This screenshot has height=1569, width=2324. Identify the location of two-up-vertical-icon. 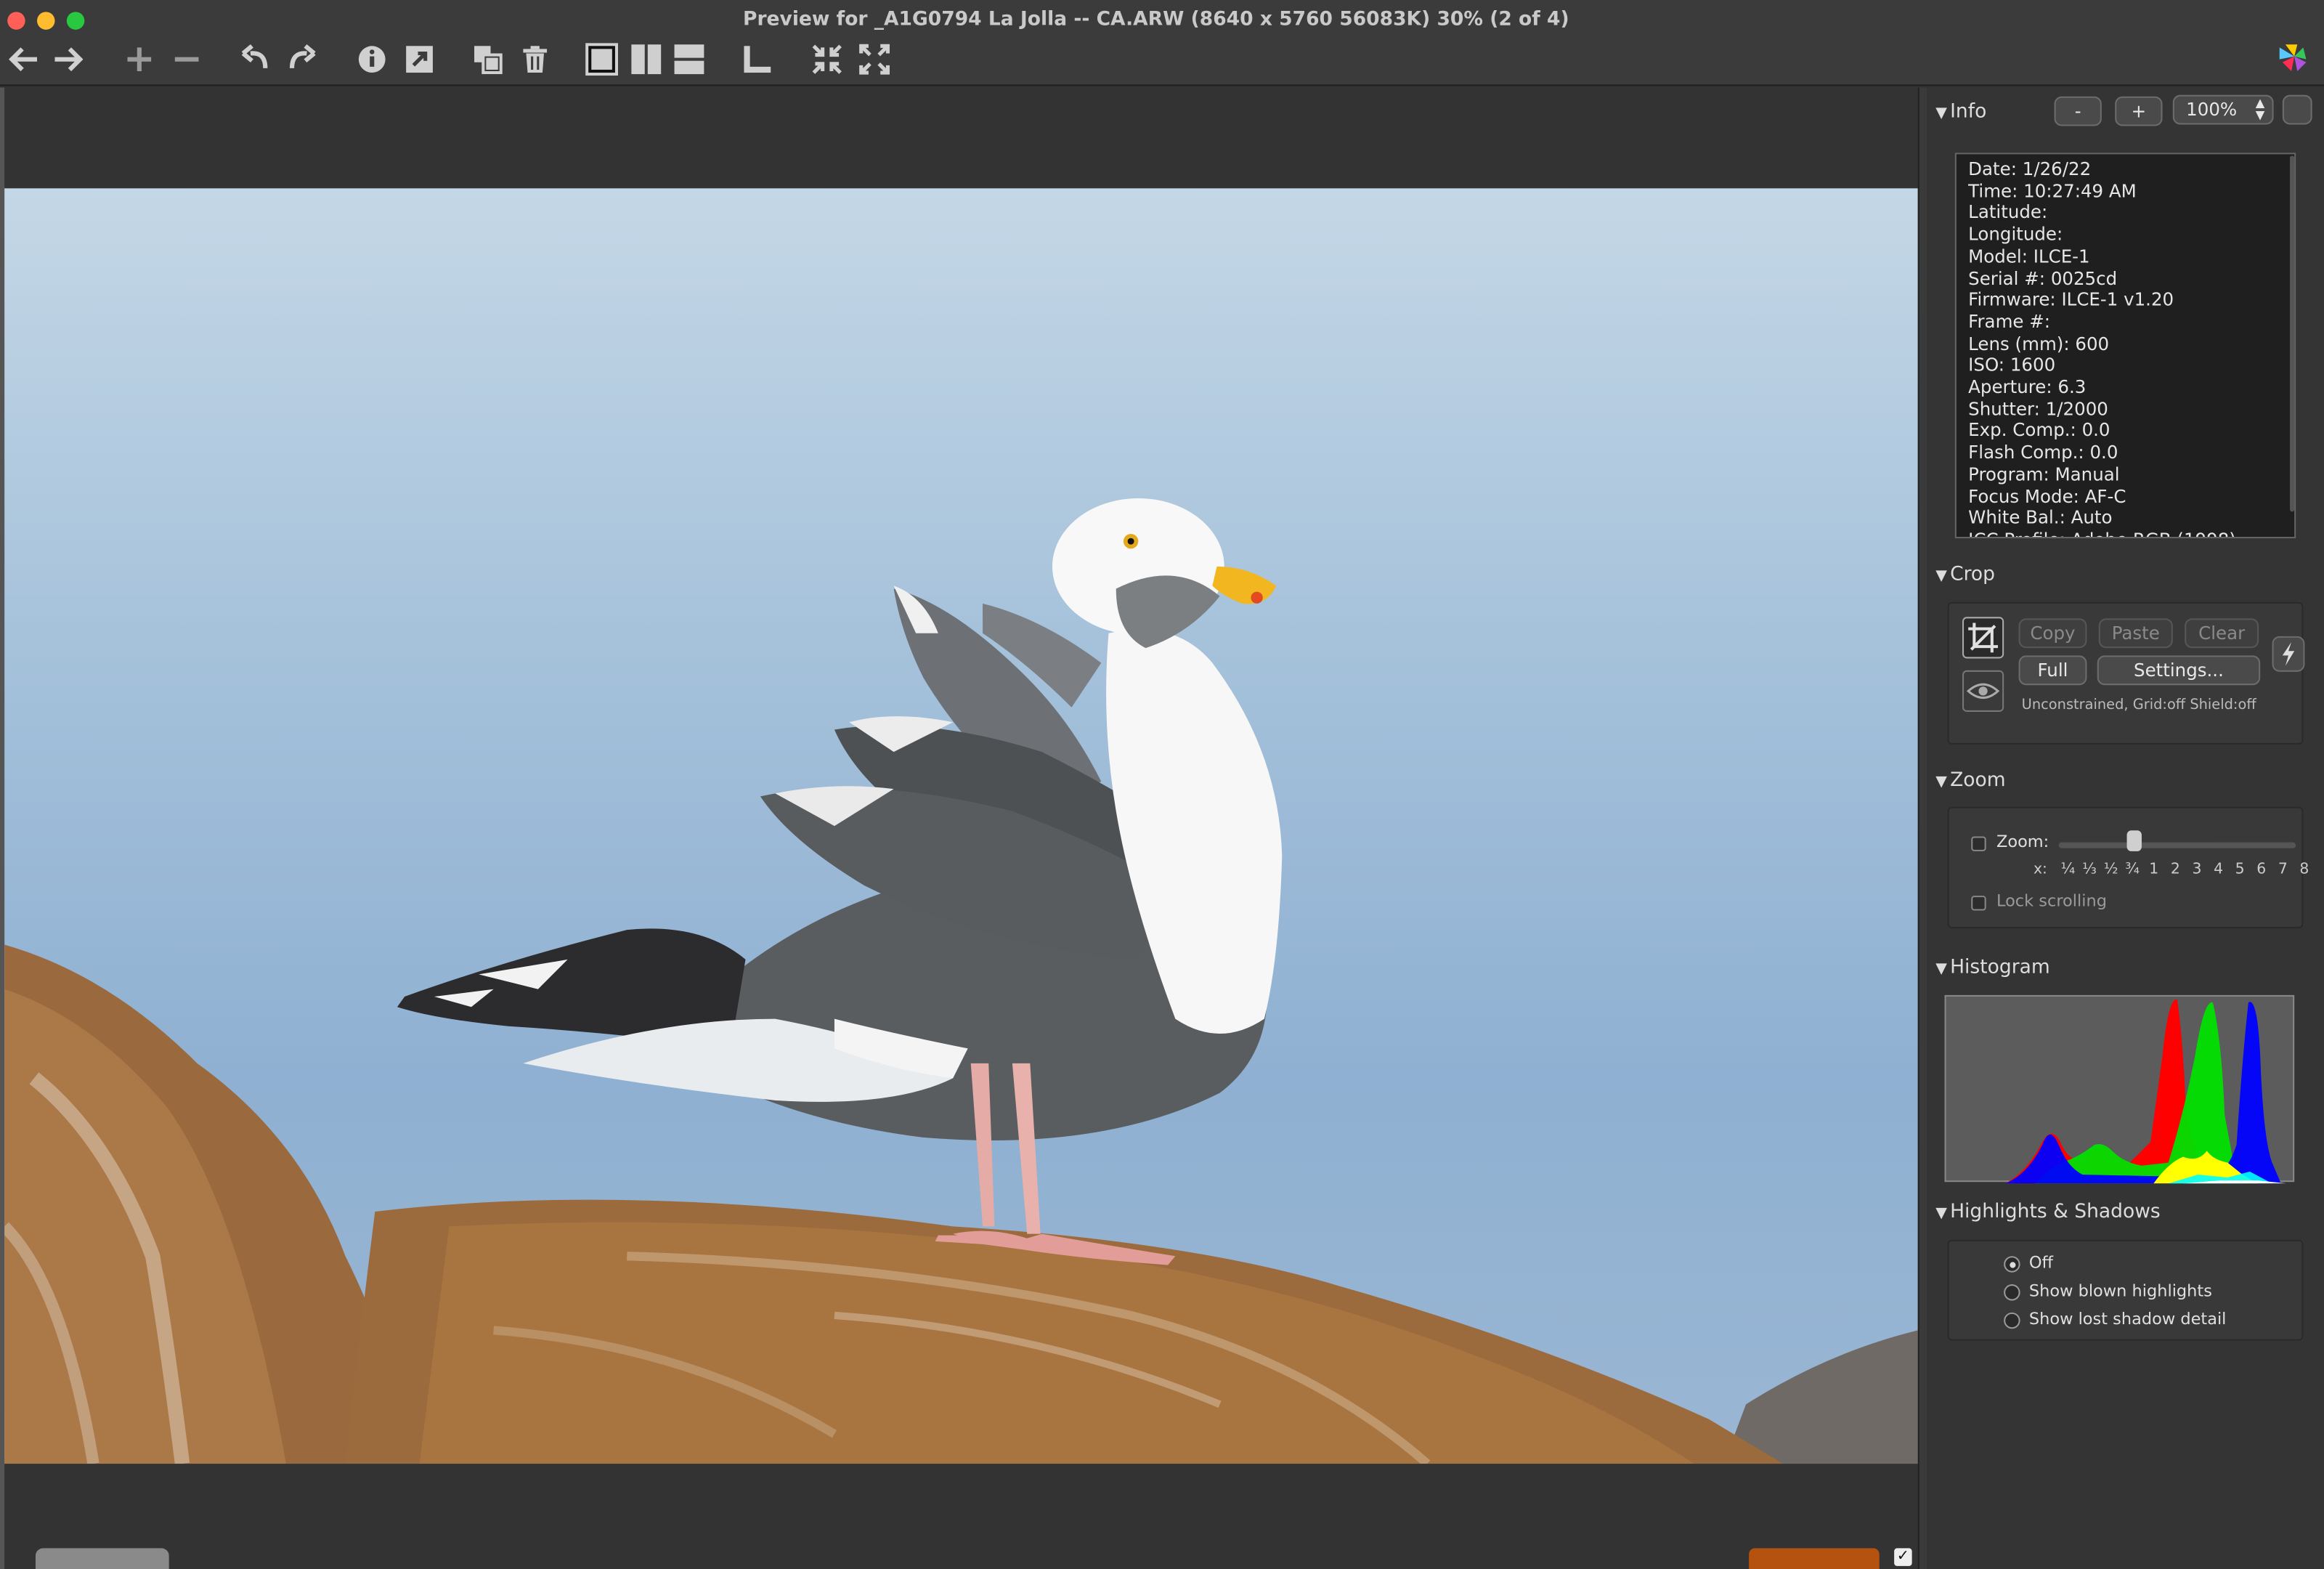
(646, 59).